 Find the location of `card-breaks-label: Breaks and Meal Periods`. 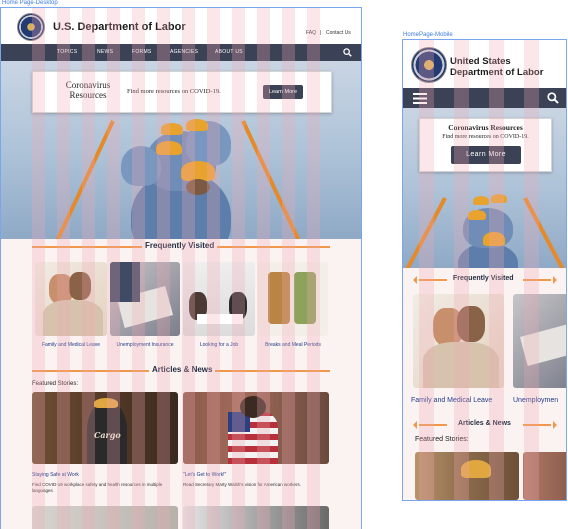

card-breaks-label: Breaks and Meal Periods is located at coordinates (293, 345).